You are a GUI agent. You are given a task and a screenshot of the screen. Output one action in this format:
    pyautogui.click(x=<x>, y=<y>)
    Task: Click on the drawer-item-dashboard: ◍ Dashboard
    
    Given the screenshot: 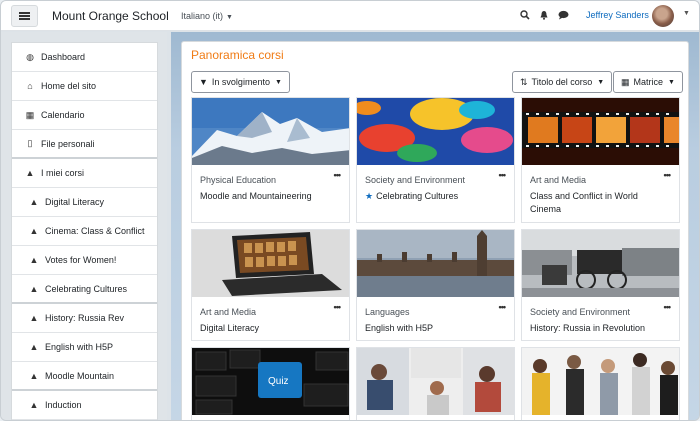 What is the action you would take?
    pyautogui.click(x=84, y=57)
    